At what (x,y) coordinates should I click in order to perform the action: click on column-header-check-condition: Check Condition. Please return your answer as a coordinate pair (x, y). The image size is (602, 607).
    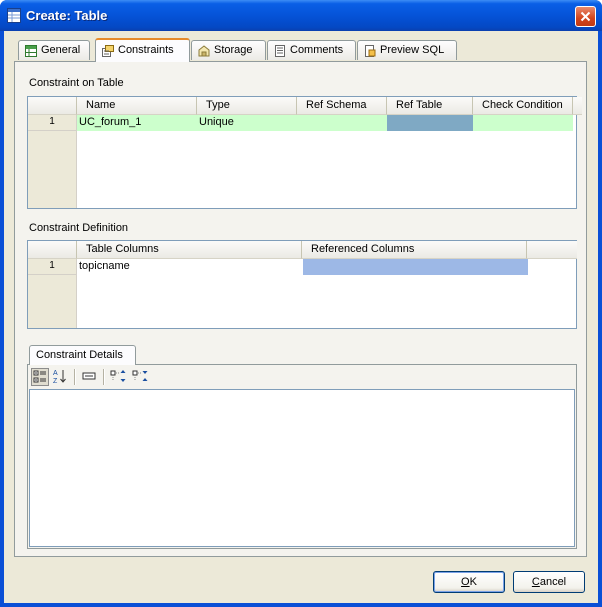
    Looking at the image, I should click on (523, 106).